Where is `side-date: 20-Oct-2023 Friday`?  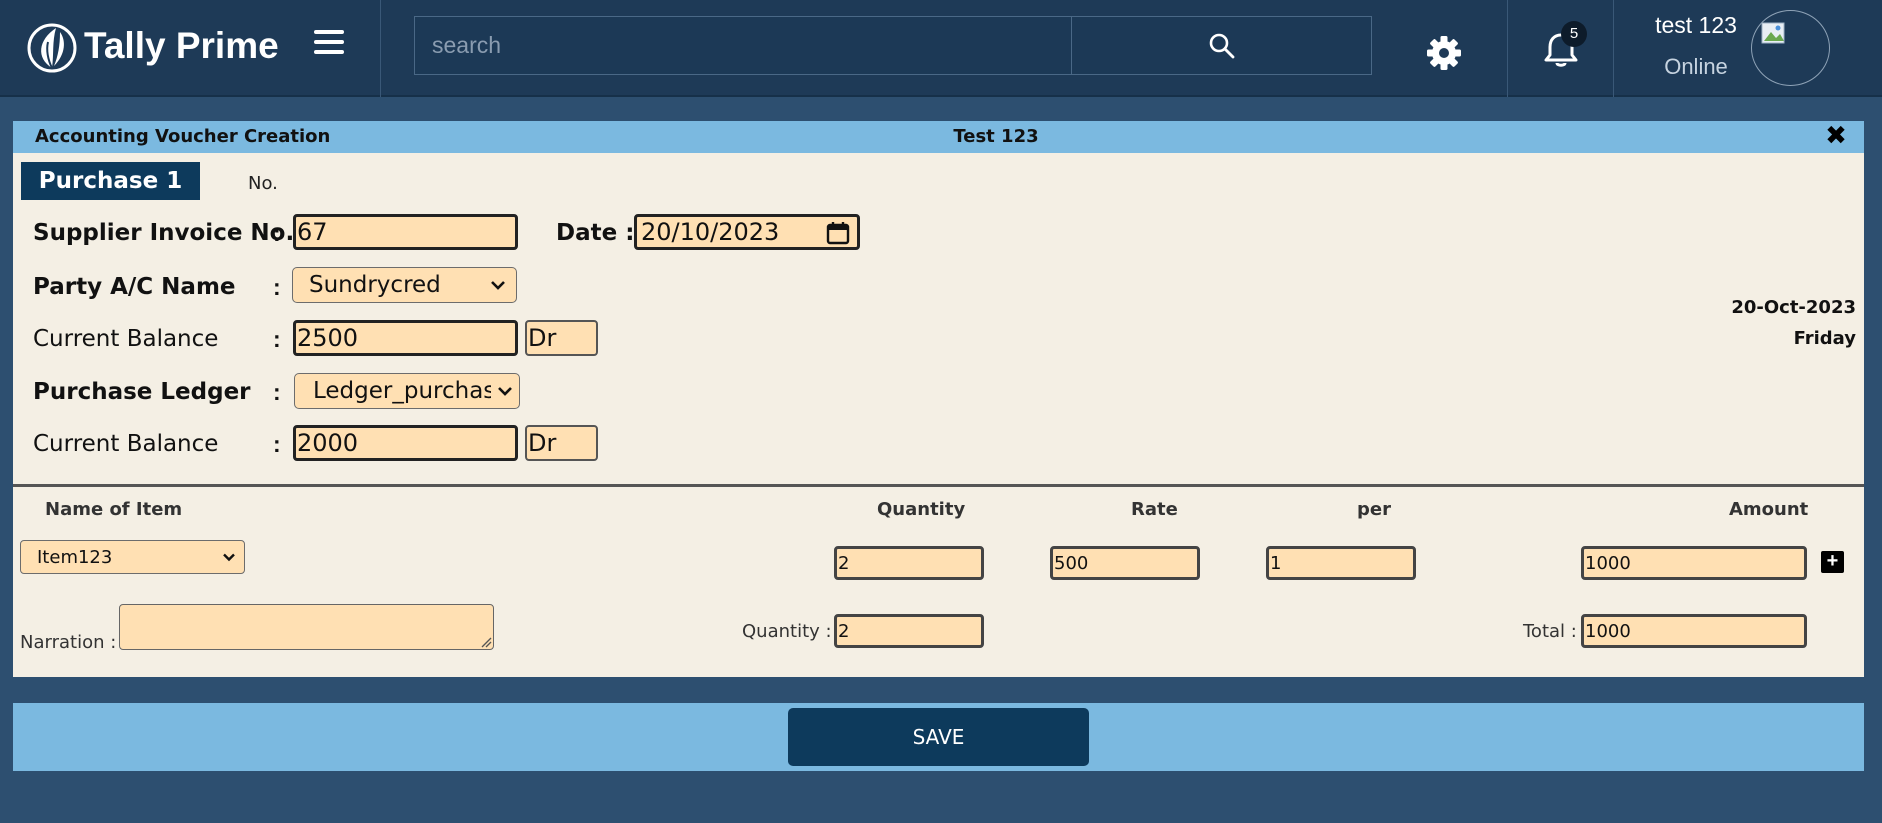 side-date: 20-Oct-2023 Friday is located at coordinates (1793, 323).